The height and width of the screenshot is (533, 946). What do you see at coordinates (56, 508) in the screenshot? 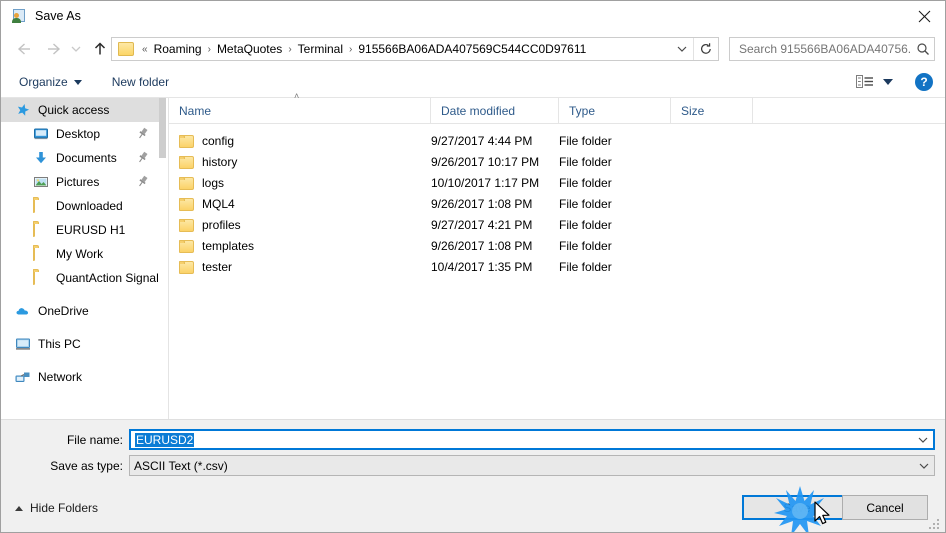
I see `hide-folders-button: Hide Folders` at bounding box center [56, 508].